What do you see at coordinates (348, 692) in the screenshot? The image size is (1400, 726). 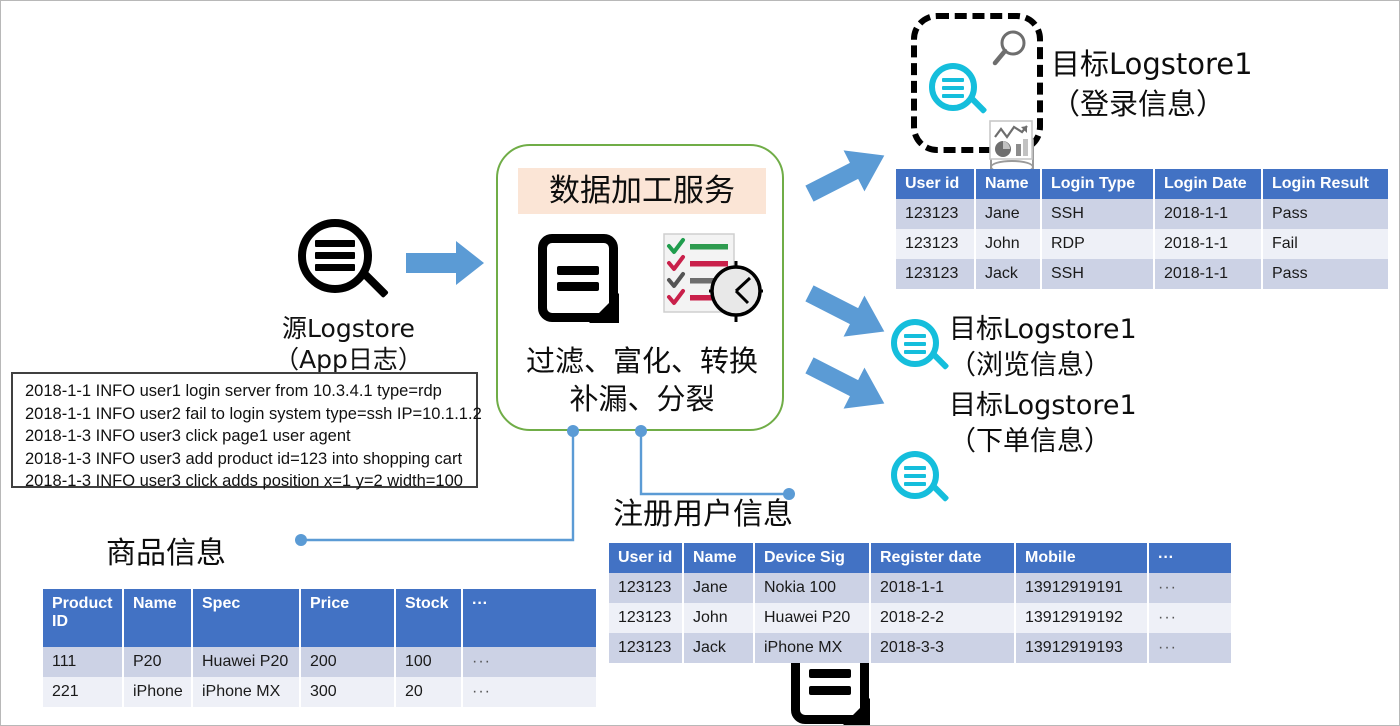 I see `cell: 300` at bounding box center [348, 692].